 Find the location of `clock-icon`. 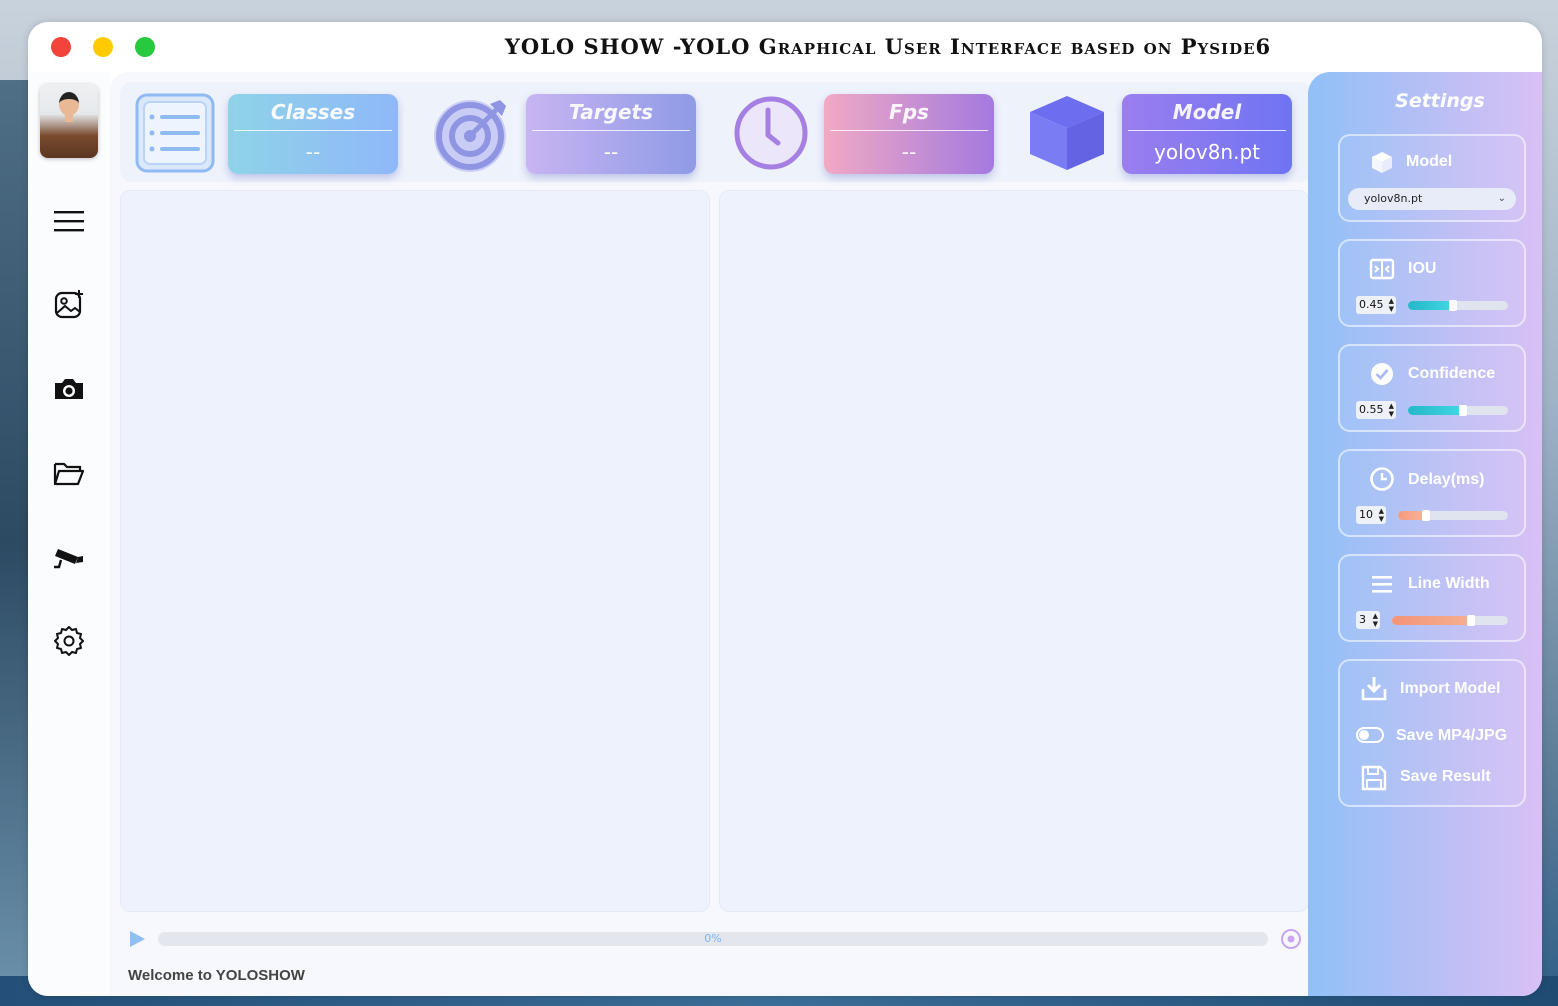

clock-icon is located at coordinates (771, 133).